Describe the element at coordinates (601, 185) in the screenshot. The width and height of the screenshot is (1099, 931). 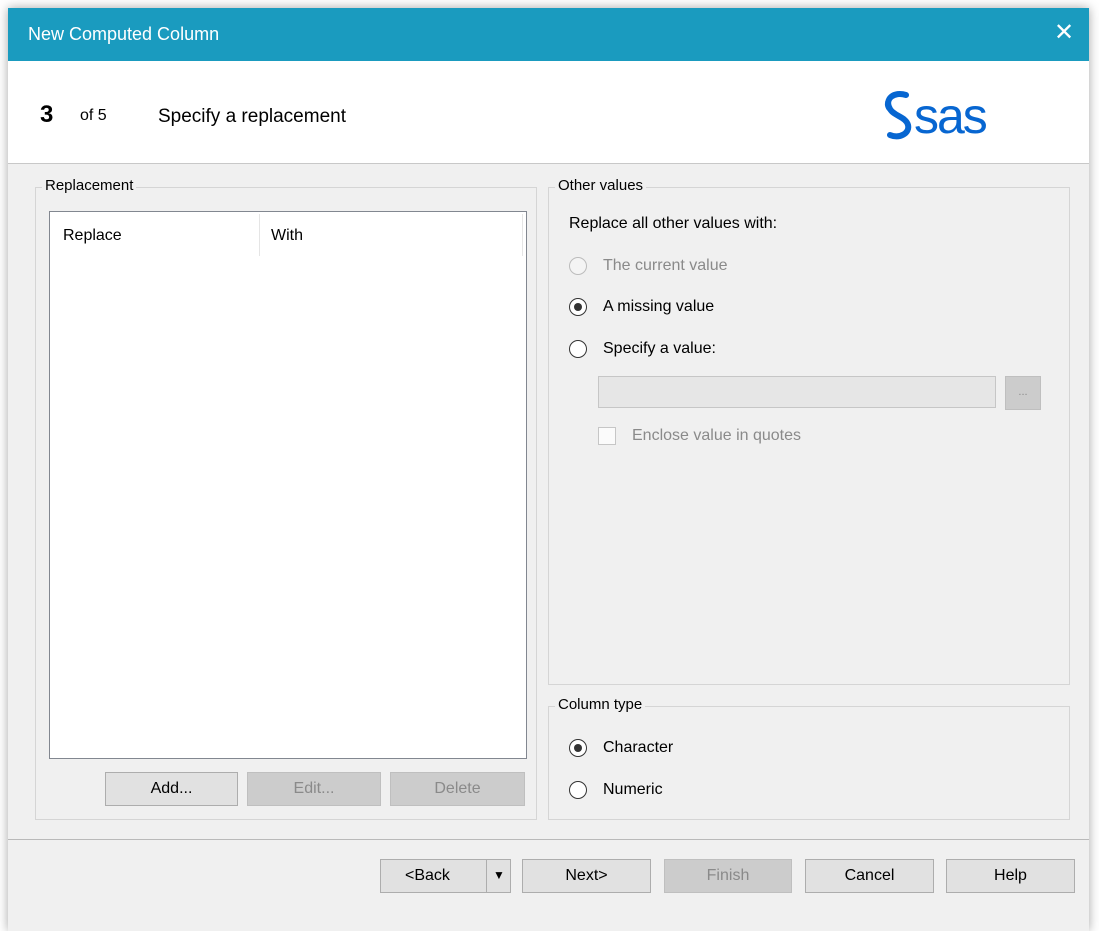
I see `other-values-group-label: Other values` at that location.